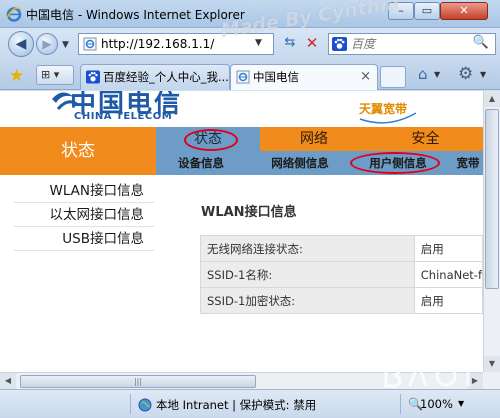 This screenshot has height=418, width=500. What do you see at coordinates (300, 163) in the screenshot?
I see `subnav-network-side-info: 网络侧信息` at bounding box center [300, 163].